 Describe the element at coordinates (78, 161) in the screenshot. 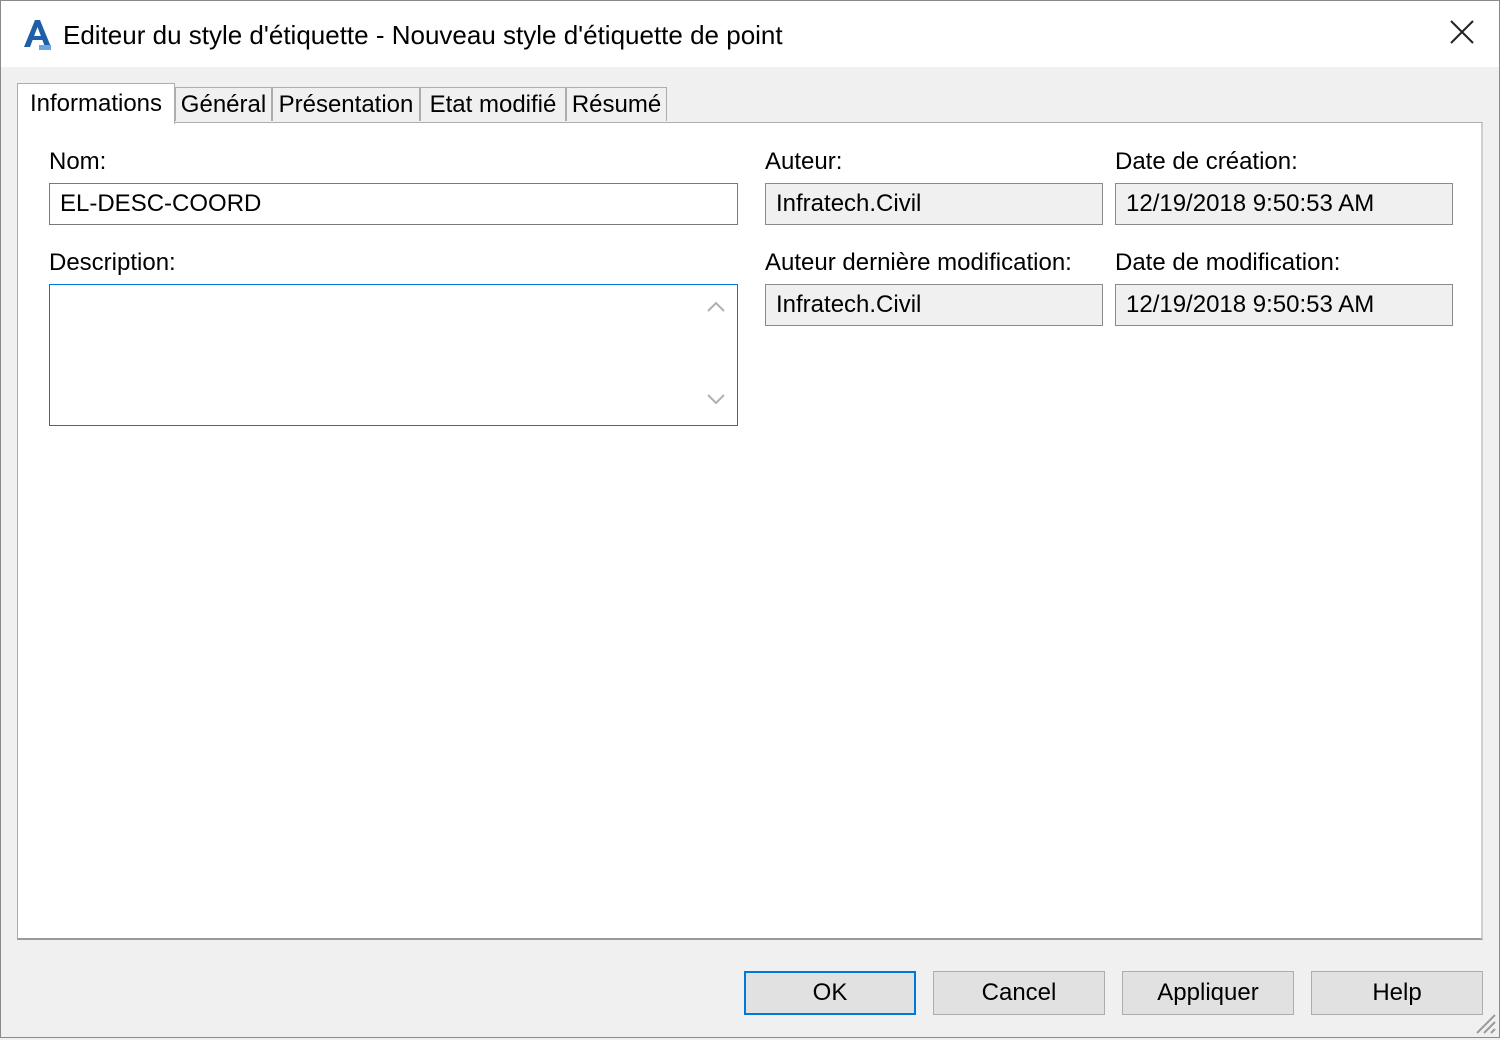

I see `name-label: Nom:` at that location.